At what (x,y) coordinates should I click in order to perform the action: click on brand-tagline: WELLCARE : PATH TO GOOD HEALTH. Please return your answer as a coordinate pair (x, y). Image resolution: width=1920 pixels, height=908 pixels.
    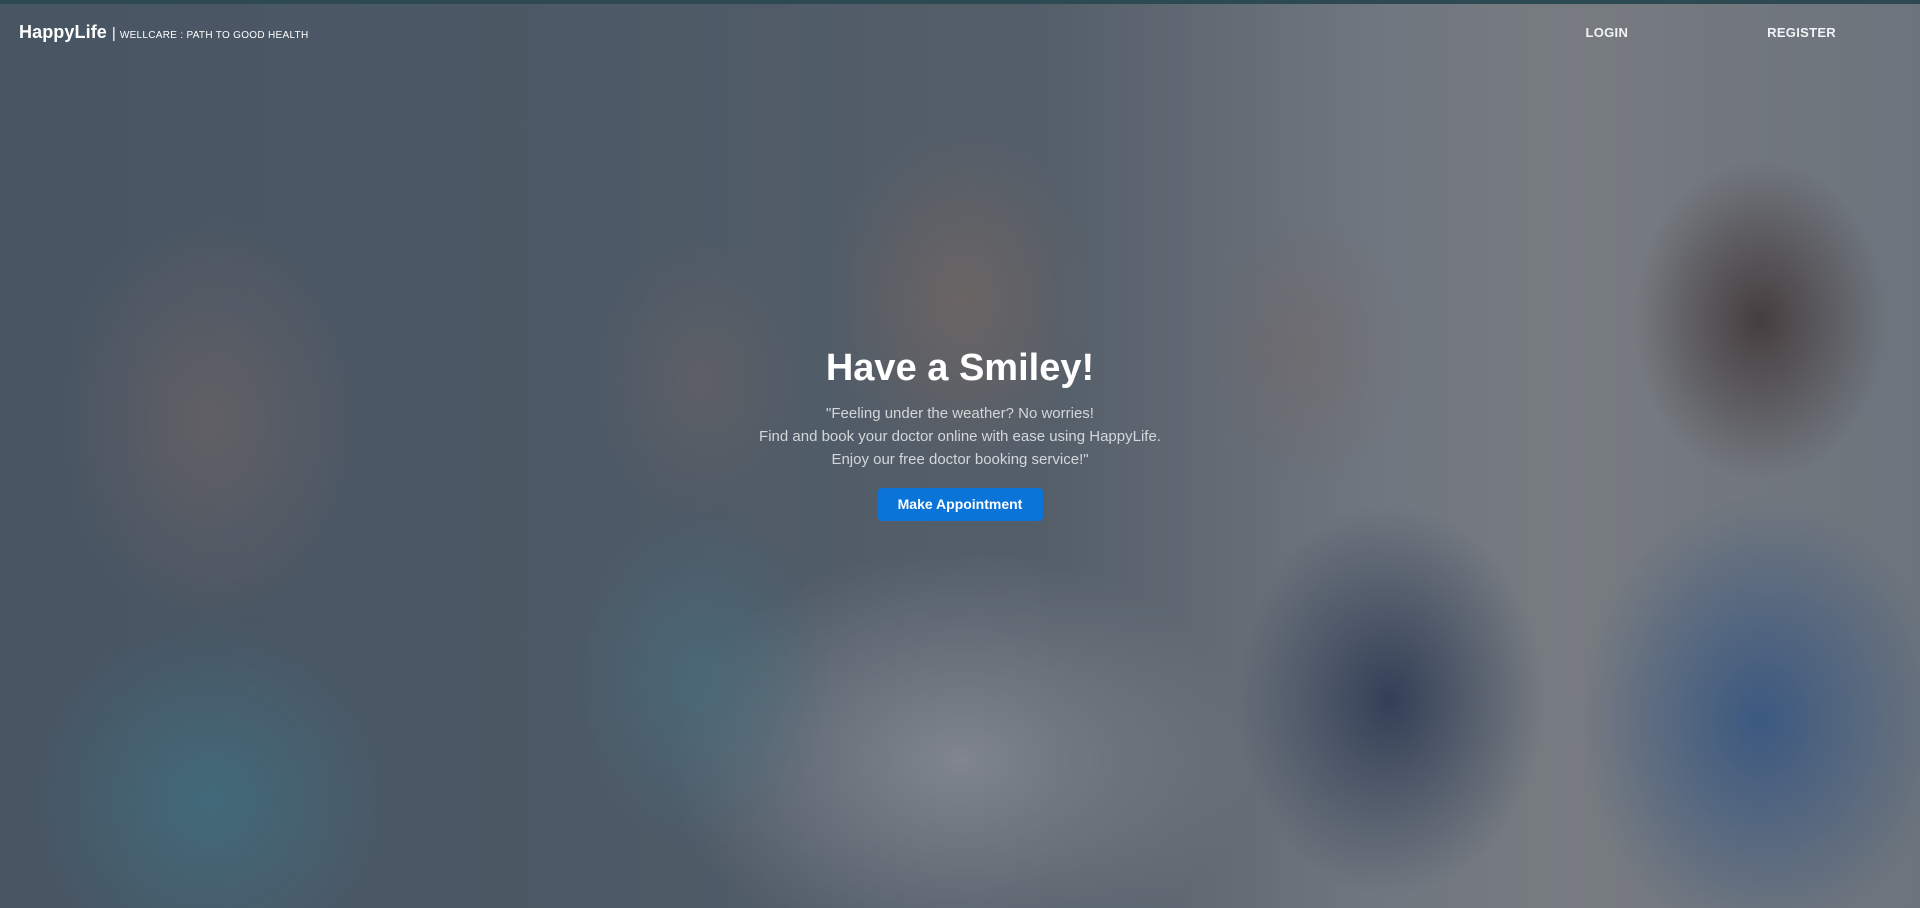
    Looking at the image, I should click on (214, 35).